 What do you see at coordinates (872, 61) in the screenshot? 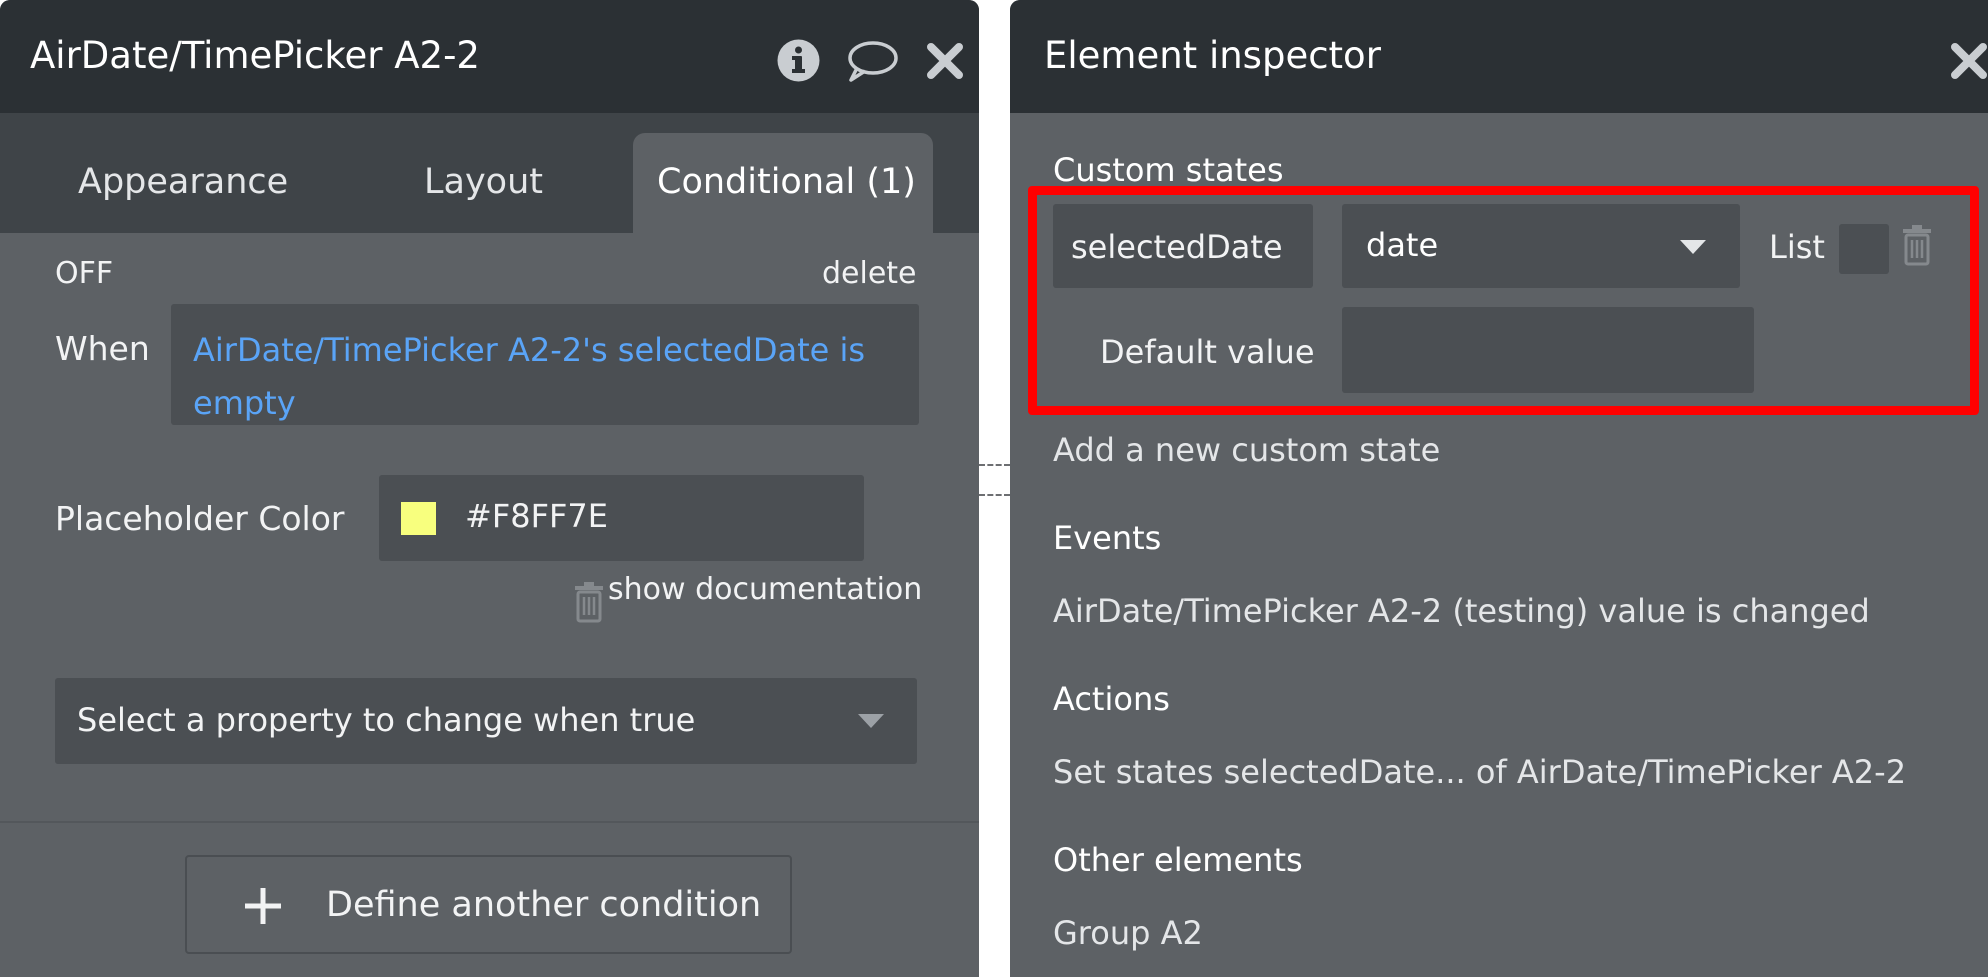
I see `comment-icon` at bounding box center [872, 61].